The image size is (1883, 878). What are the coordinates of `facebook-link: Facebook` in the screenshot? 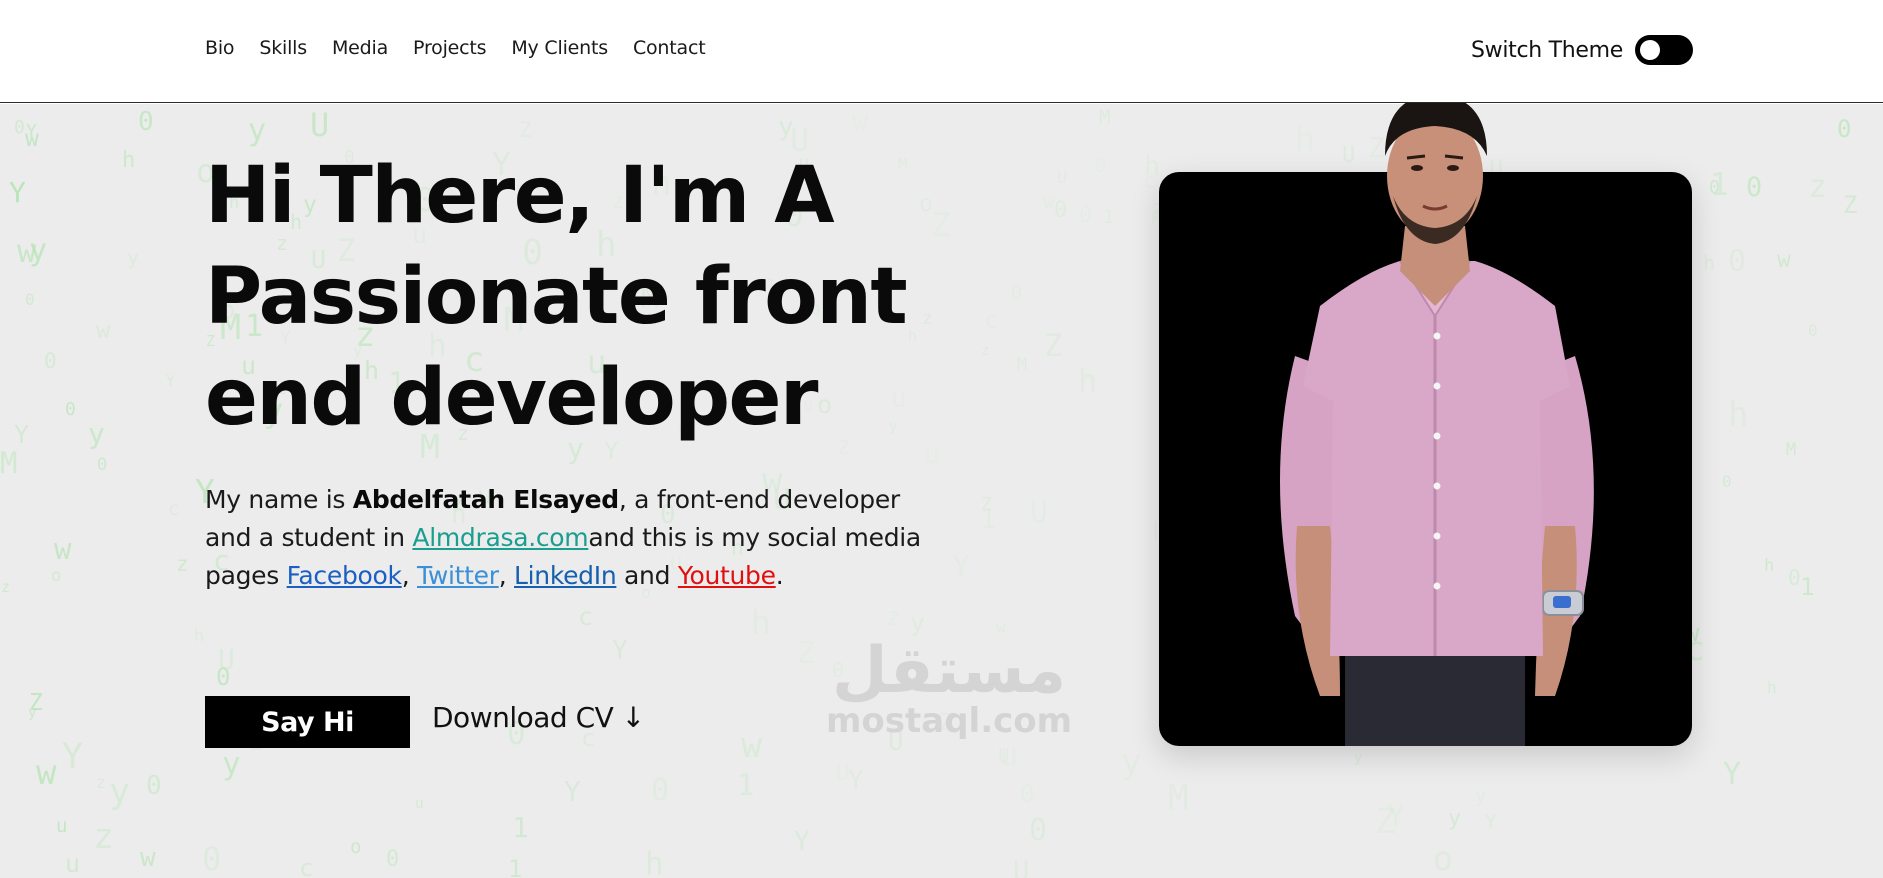 It's located at (344, 575).